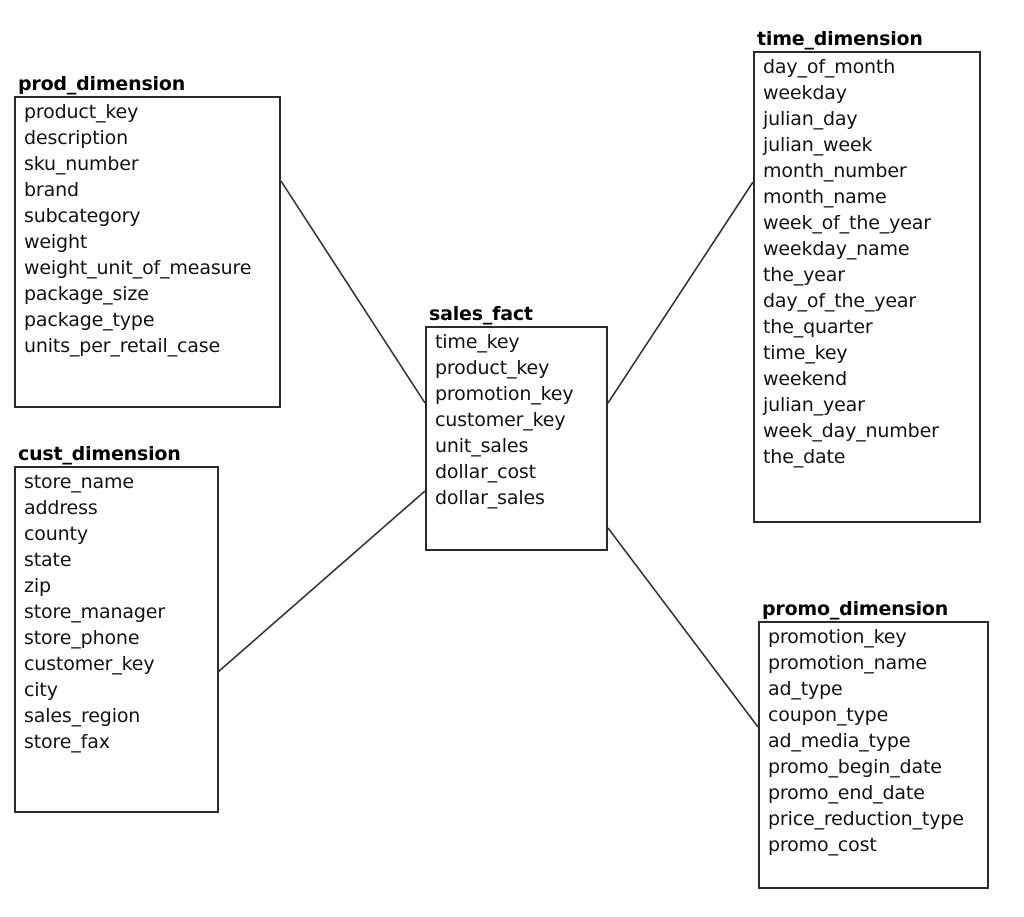 Image resolution: width=1024 pixels, height=917 pixels. What do you see at coordinates (683, 627) in the screenshot?
I see `relationship-line-sales_fact-to-promo_dimension` at bounding box center [683, 627].